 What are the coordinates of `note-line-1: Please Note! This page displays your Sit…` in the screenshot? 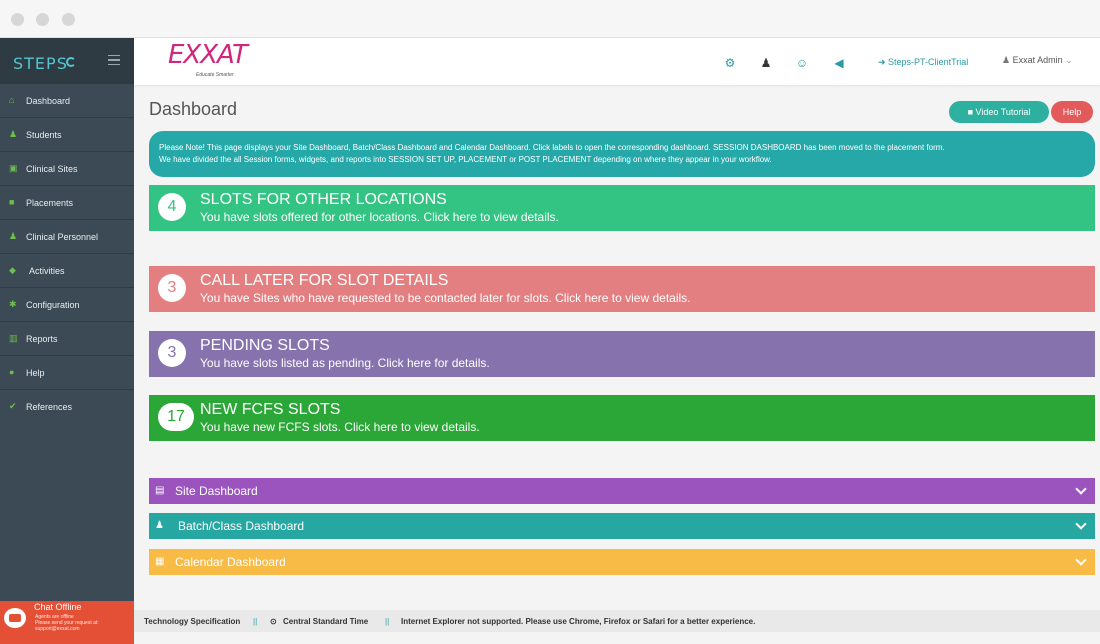 It's located at (552, 147).